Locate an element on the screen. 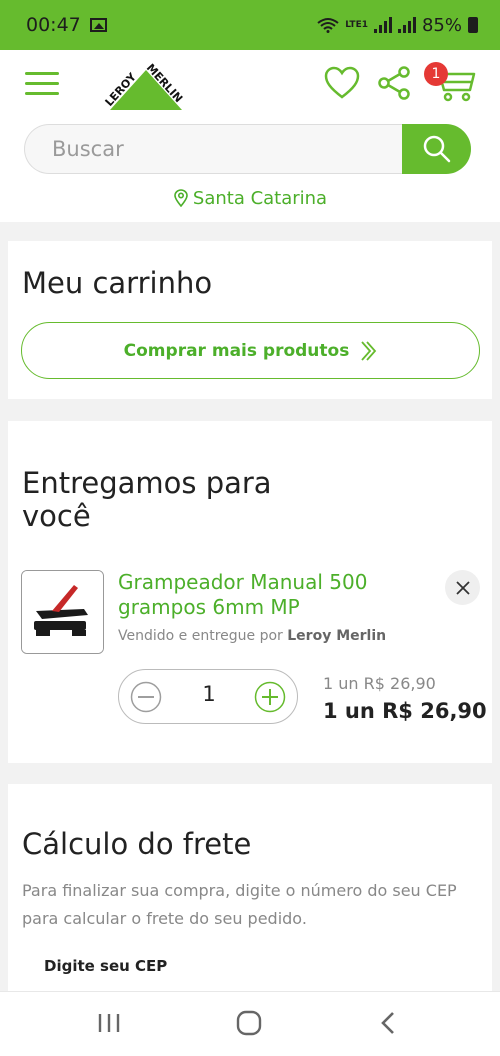  total-price: 1 un R$ 26,90 is located at coordinates (405, 711).